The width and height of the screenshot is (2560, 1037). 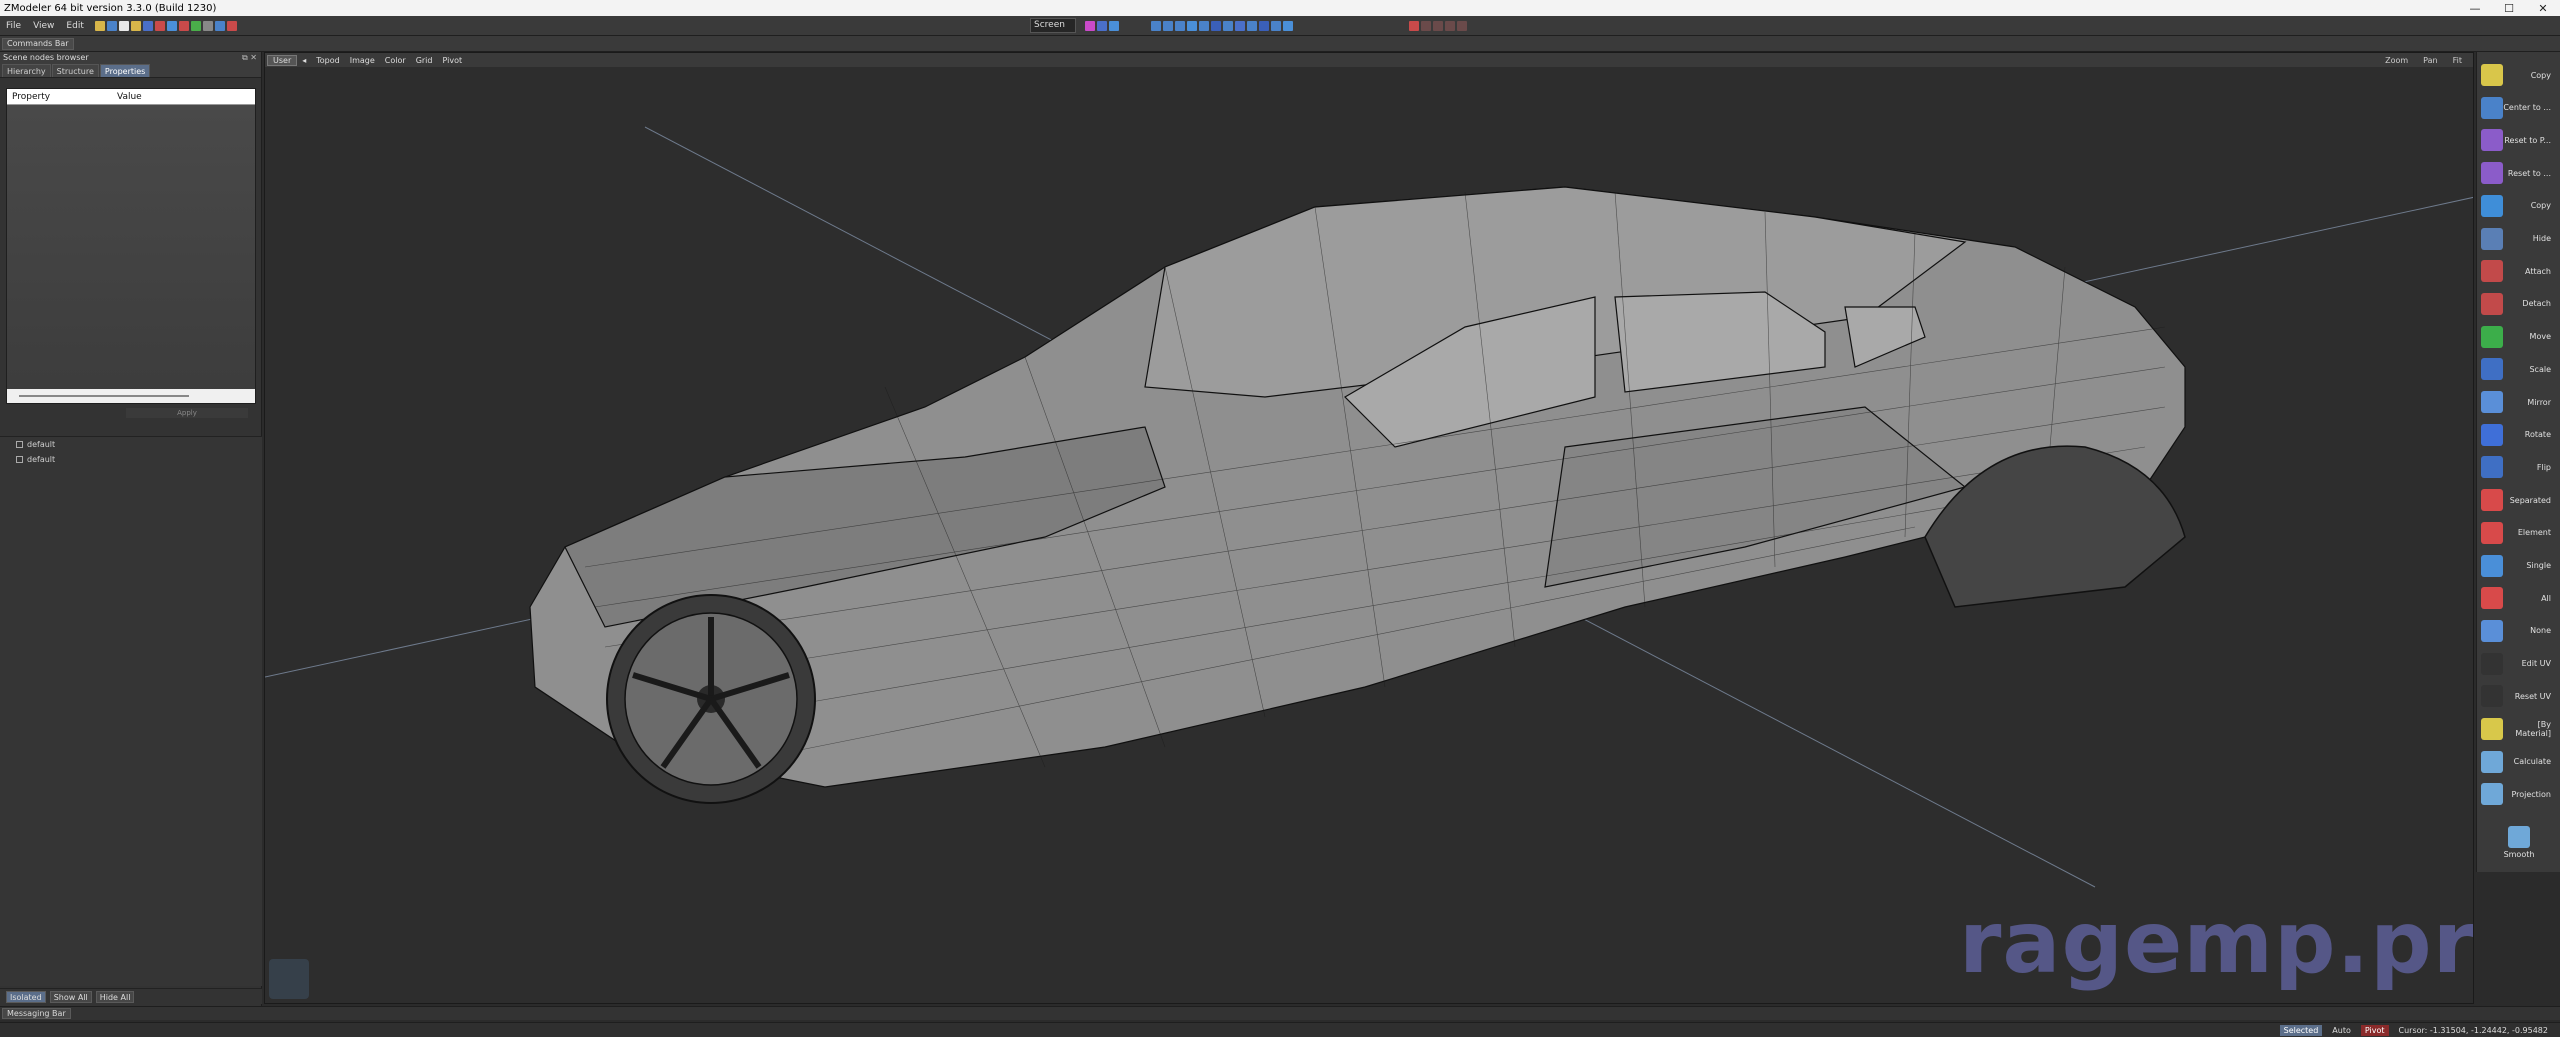 What do you see at coordinates (2519, 729) in the screenshot?
I see `tool-by-material-button: [By Material]` at bounding box center [2519, 729].